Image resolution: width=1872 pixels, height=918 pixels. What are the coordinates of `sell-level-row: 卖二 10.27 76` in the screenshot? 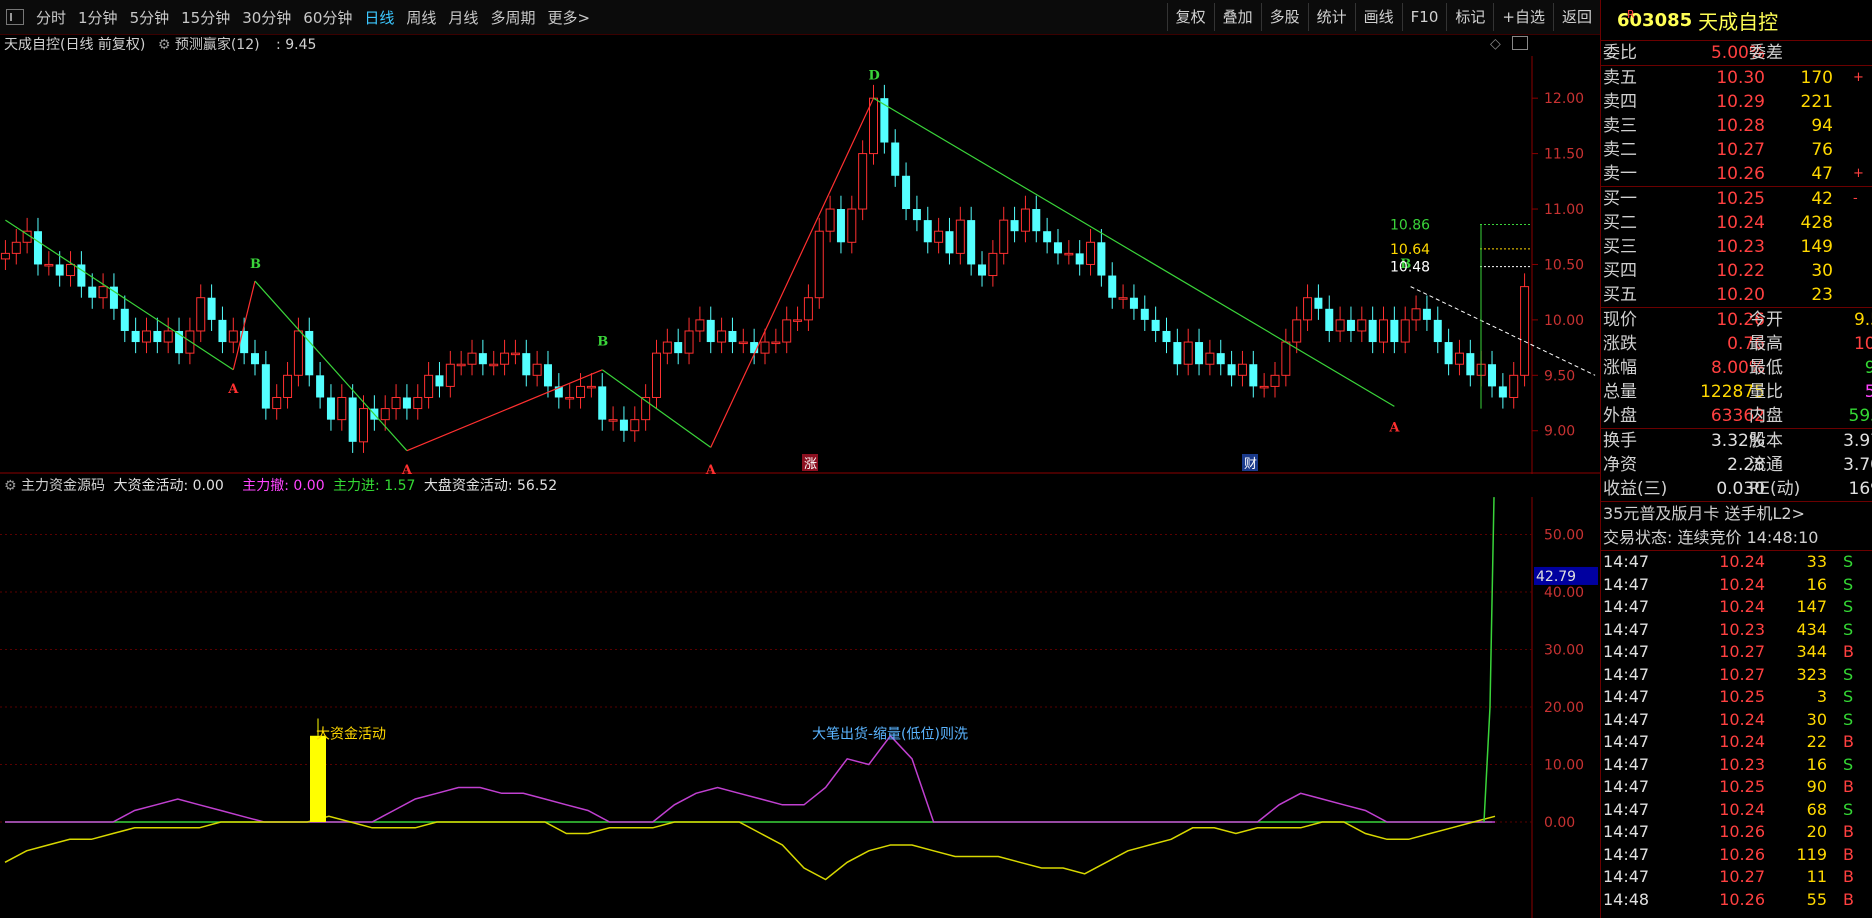 It's located at (1736, 150).